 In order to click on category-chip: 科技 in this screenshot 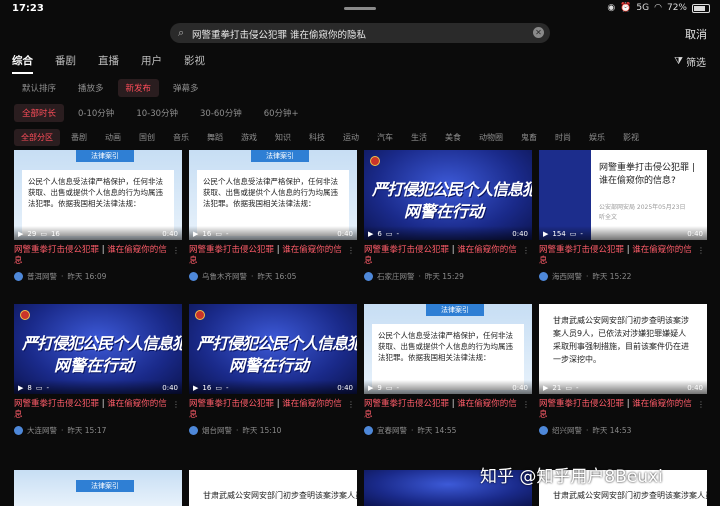, I will do `click(317, 137)`.